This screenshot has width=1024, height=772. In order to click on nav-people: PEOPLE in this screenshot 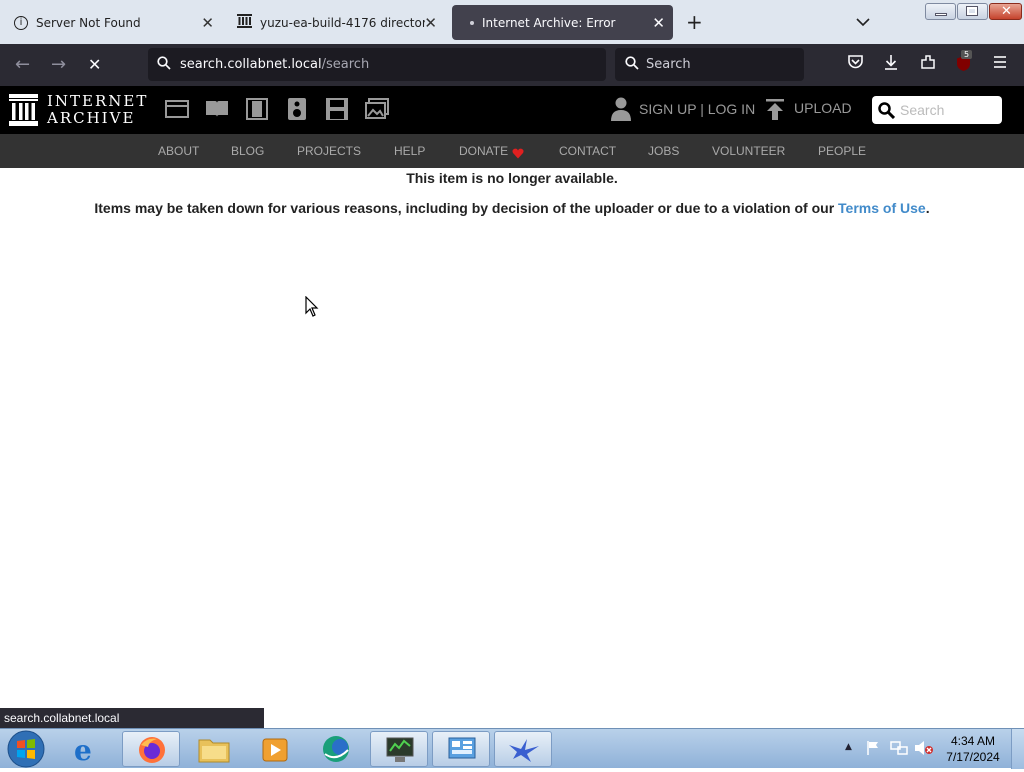, I will do `click(842, 151)`.